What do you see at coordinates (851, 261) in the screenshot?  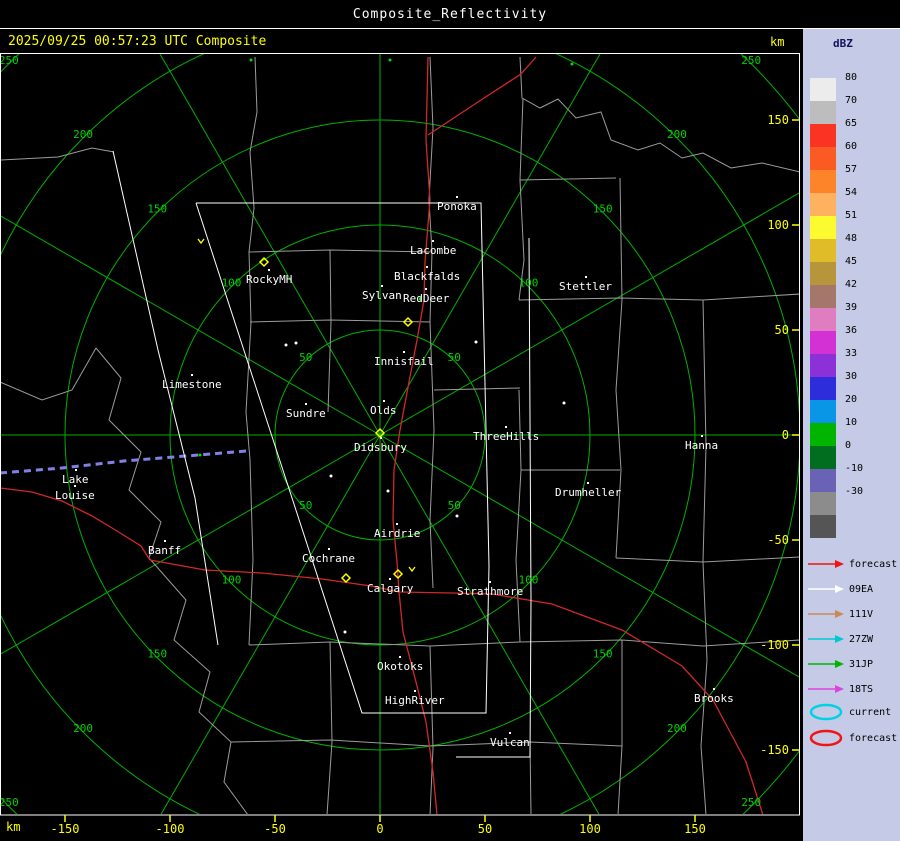 I see `colorbar-value-label: 45` at bounding box center [851, 261].